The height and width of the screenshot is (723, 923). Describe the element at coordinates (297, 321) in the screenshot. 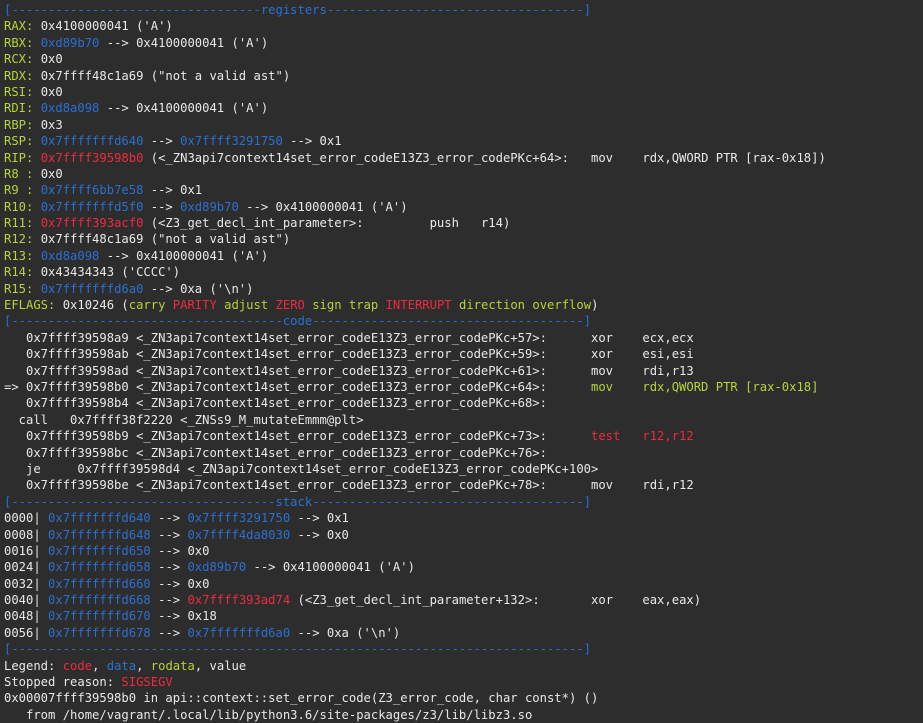

I see `code-section-title: code` at that location.